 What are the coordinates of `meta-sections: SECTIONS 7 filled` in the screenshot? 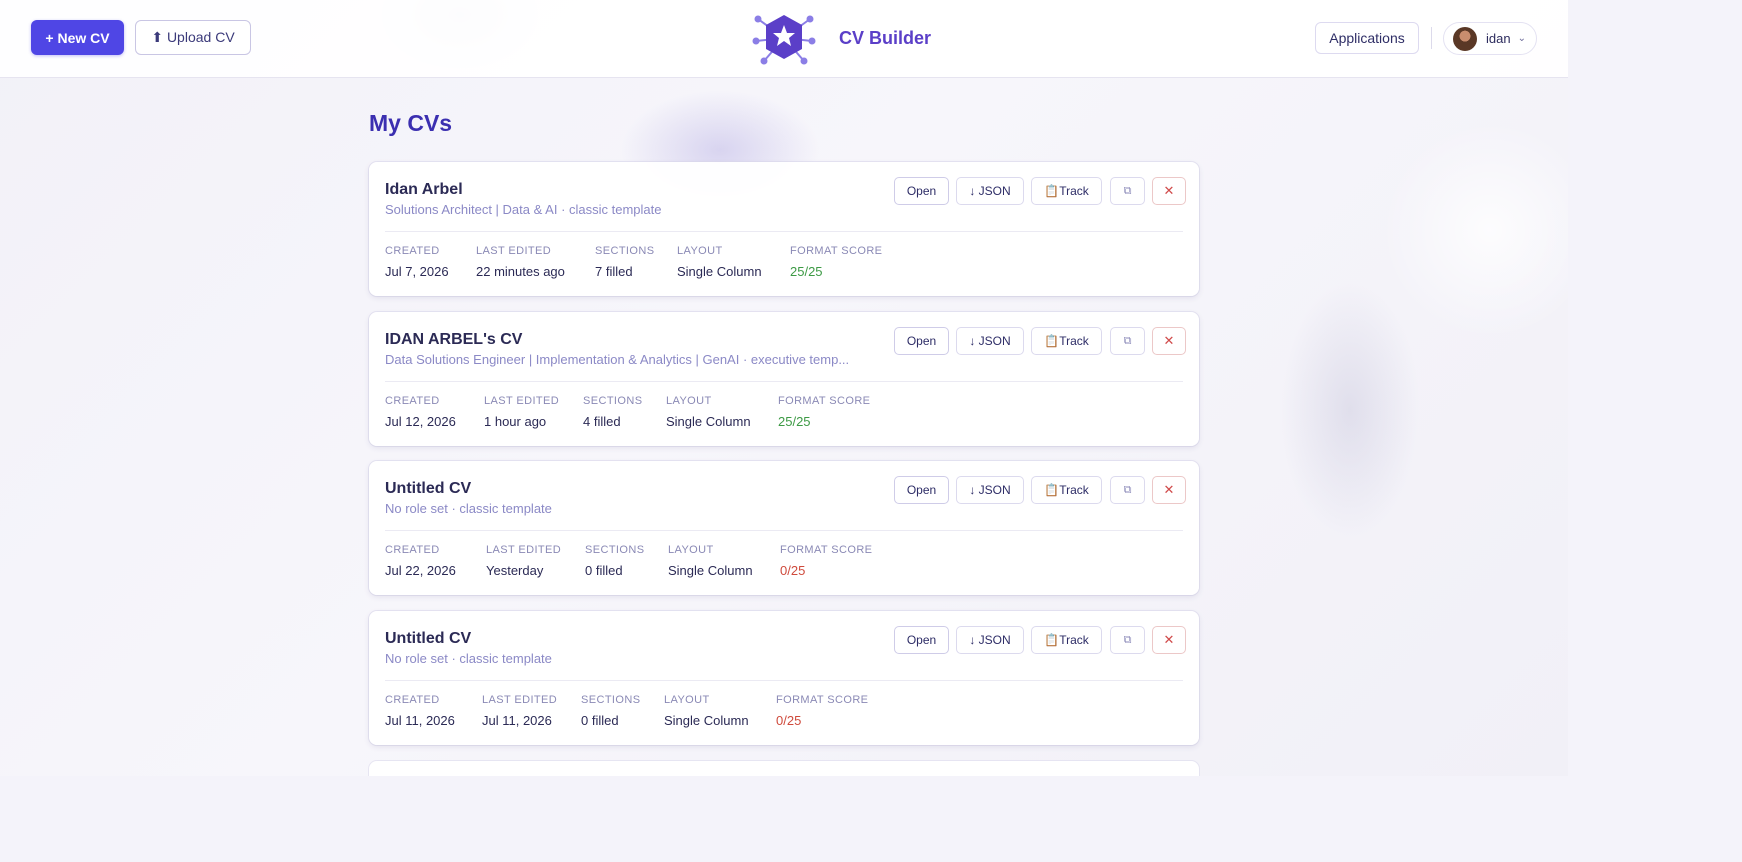 It's located at (624, 262).